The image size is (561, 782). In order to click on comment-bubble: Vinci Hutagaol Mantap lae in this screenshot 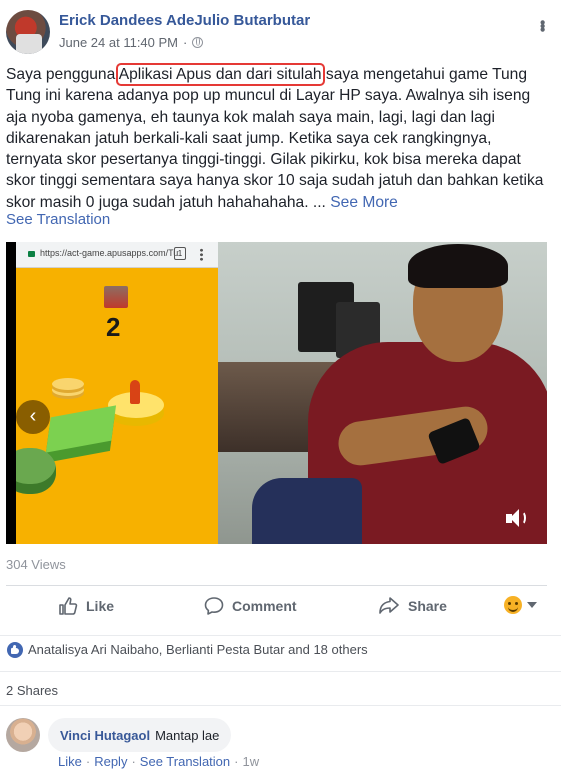, I will do `click(140, 735)`.